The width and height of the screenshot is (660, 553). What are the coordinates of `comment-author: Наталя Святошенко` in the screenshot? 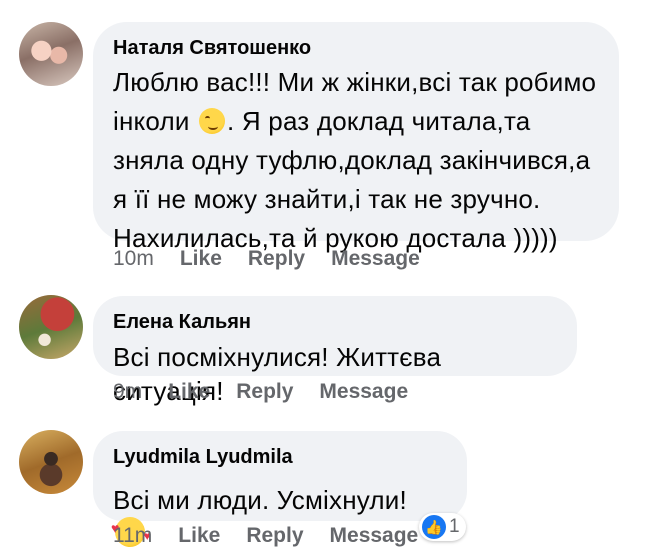 It's located at (355, 48).